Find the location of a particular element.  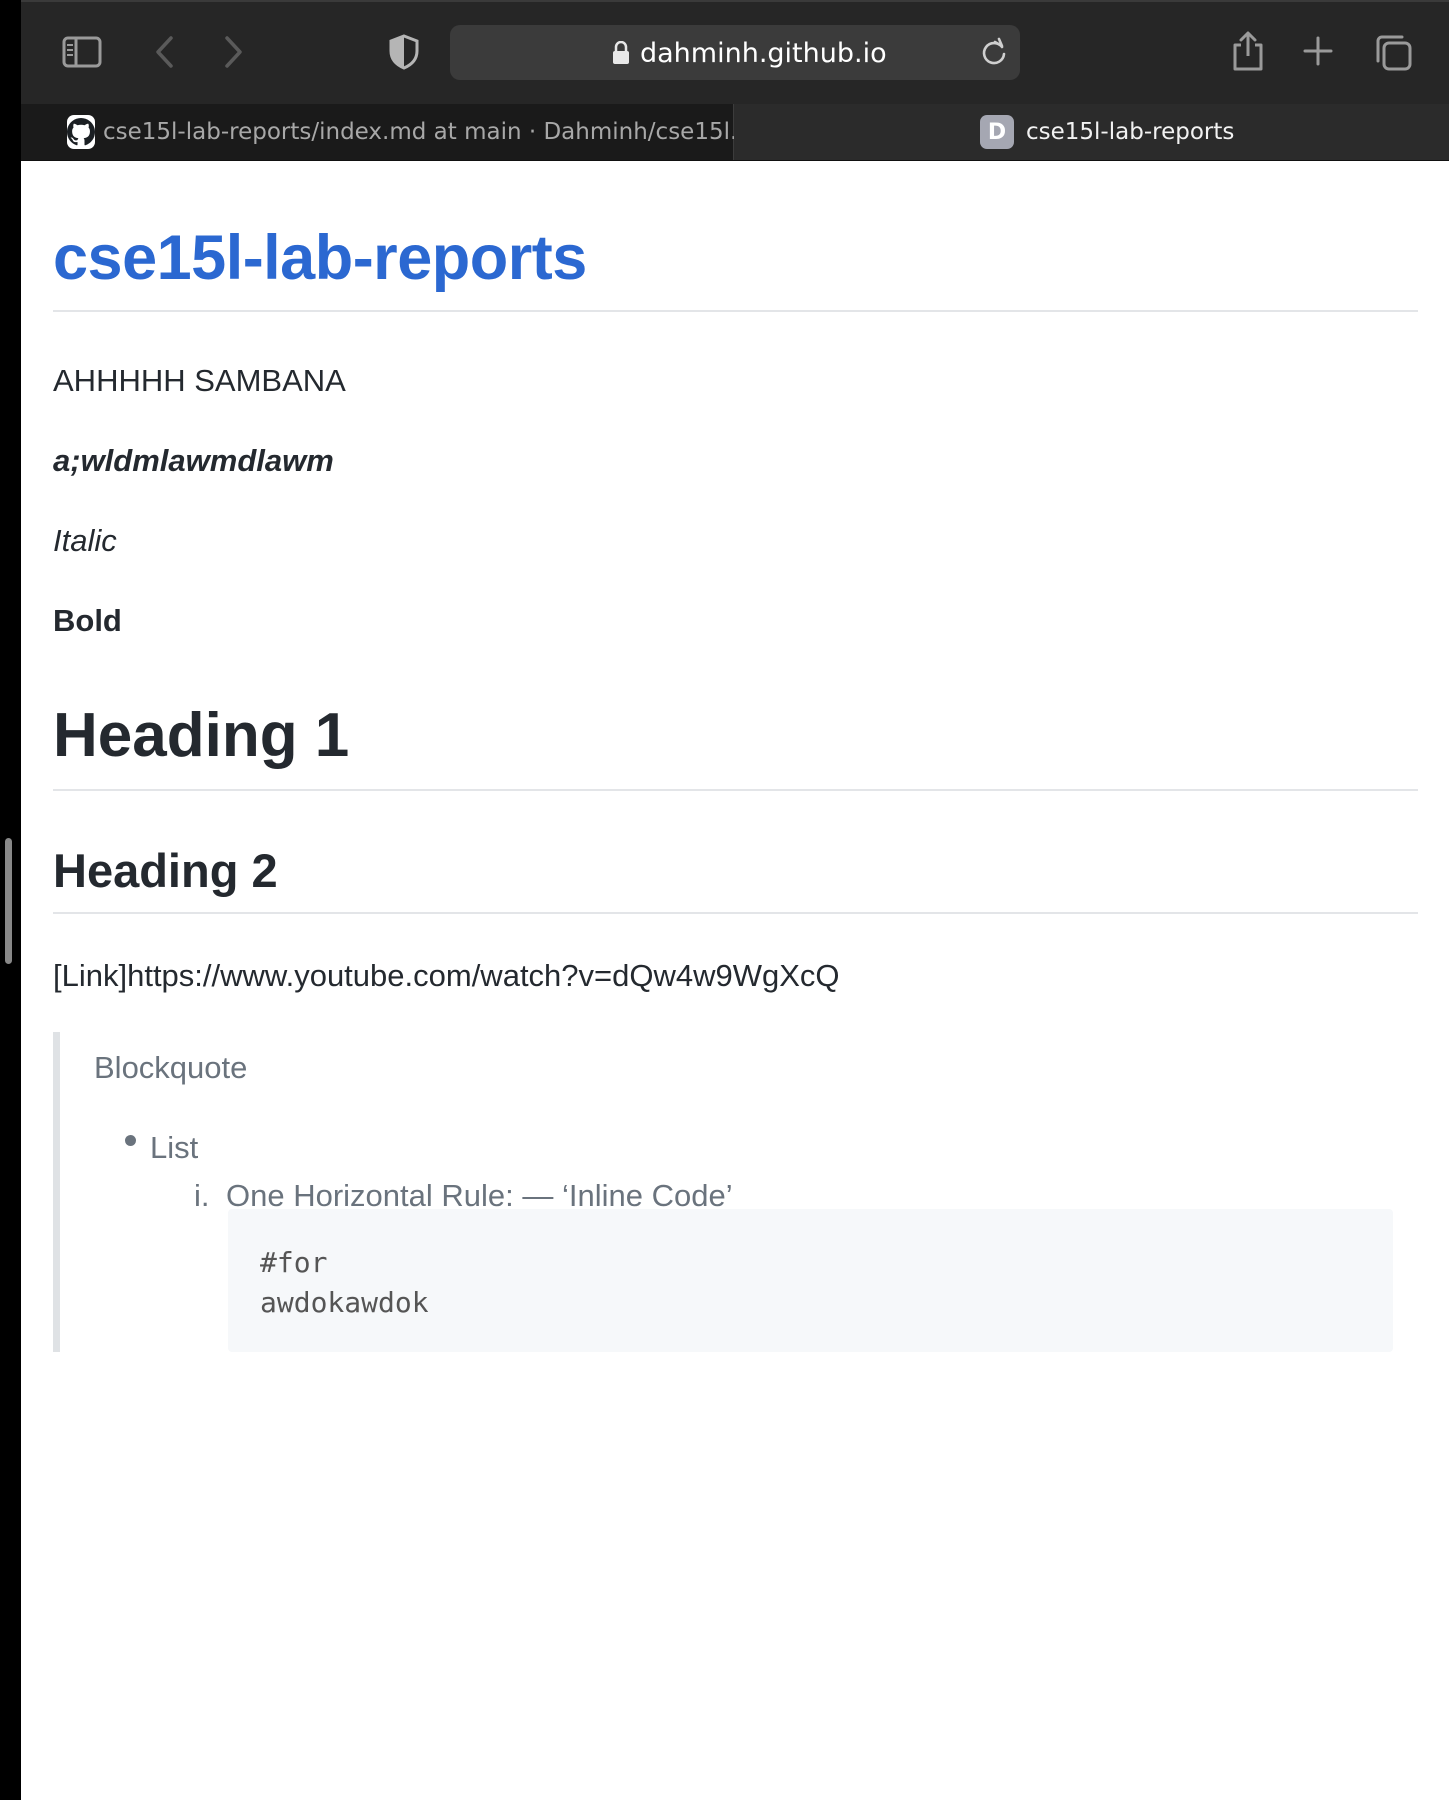

code-text: #for awdokawdok is located at coordinates (344, 1282).